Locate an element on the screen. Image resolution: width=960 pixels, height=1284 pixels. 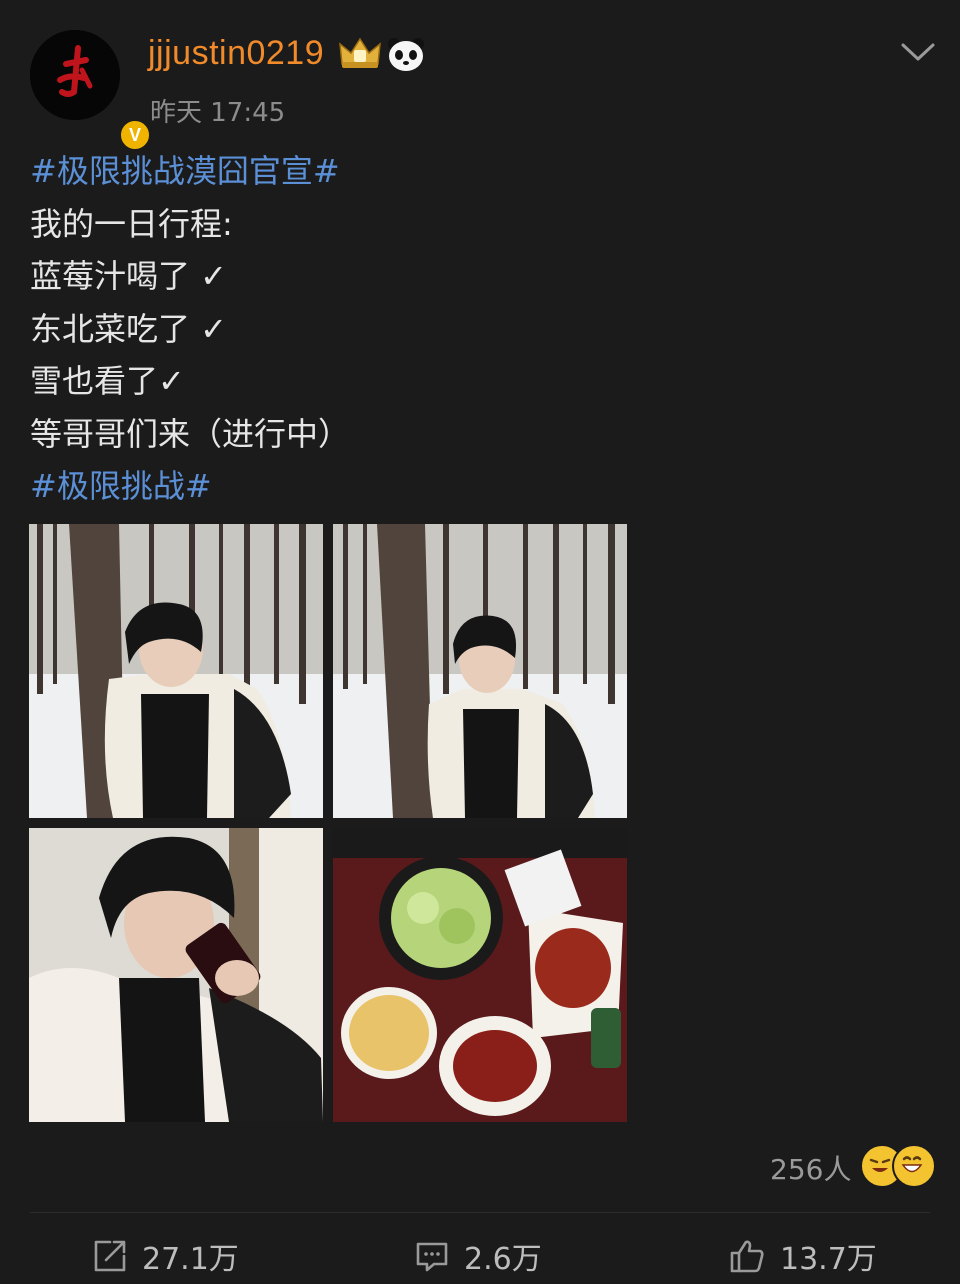
like-count: 13.7万 is located at coordinates (828, 1259).